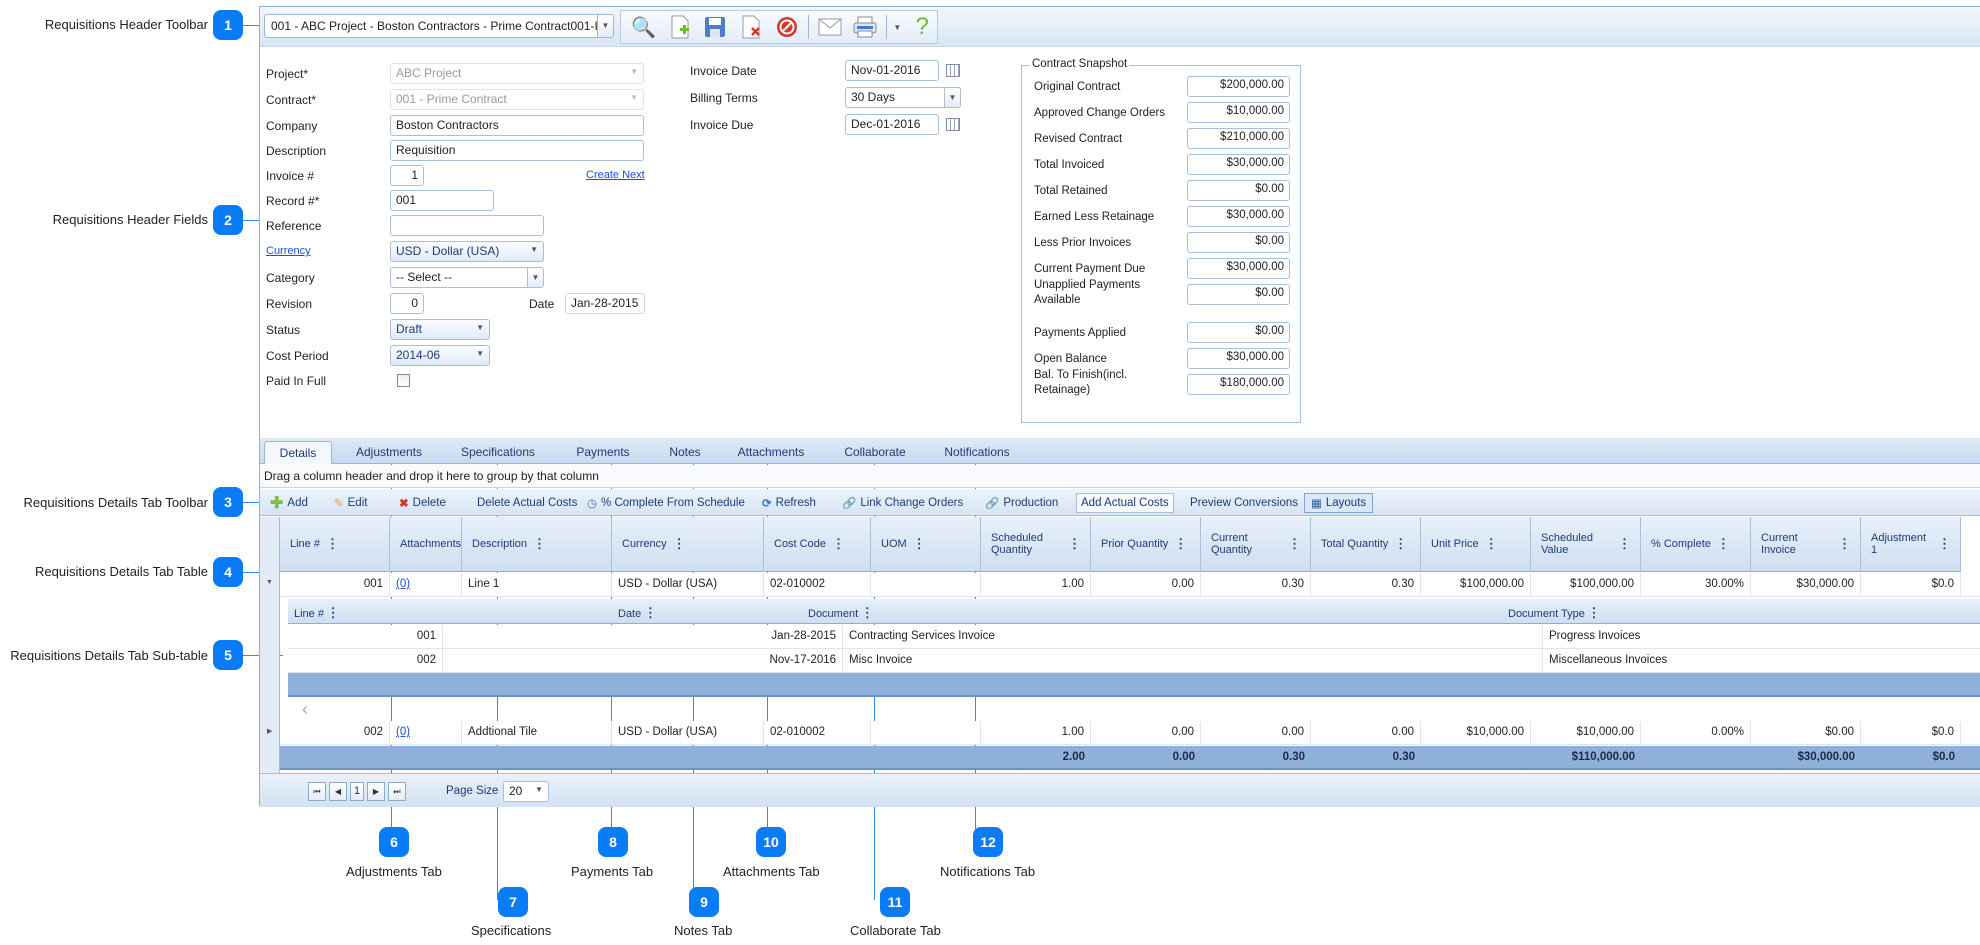  Describe the element at coordinates (902, 503) in the screenshot. I see `link-change-orders-button: 🔗 Link Change Orders` at that location.